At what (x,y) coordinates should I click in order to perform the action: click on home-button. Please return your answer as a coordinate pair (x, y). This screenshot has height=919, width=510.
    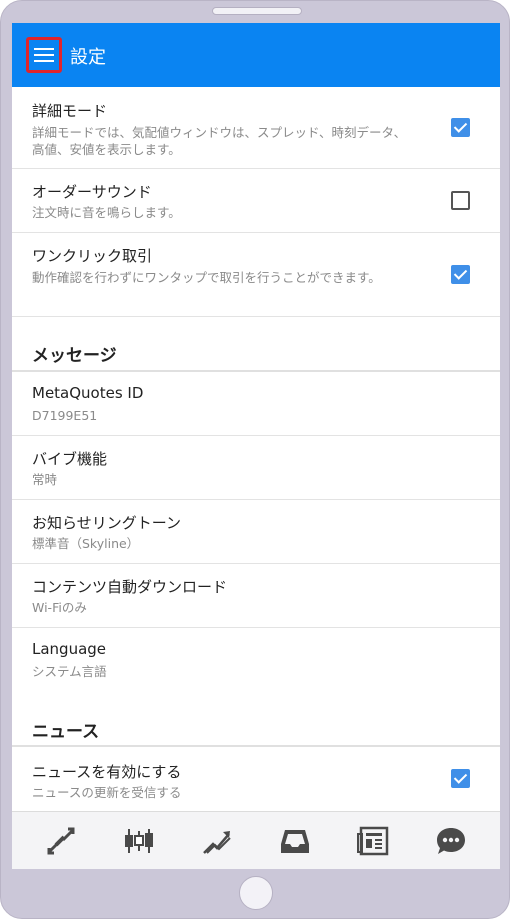
    Looking at the image, I should click on (256, 893).